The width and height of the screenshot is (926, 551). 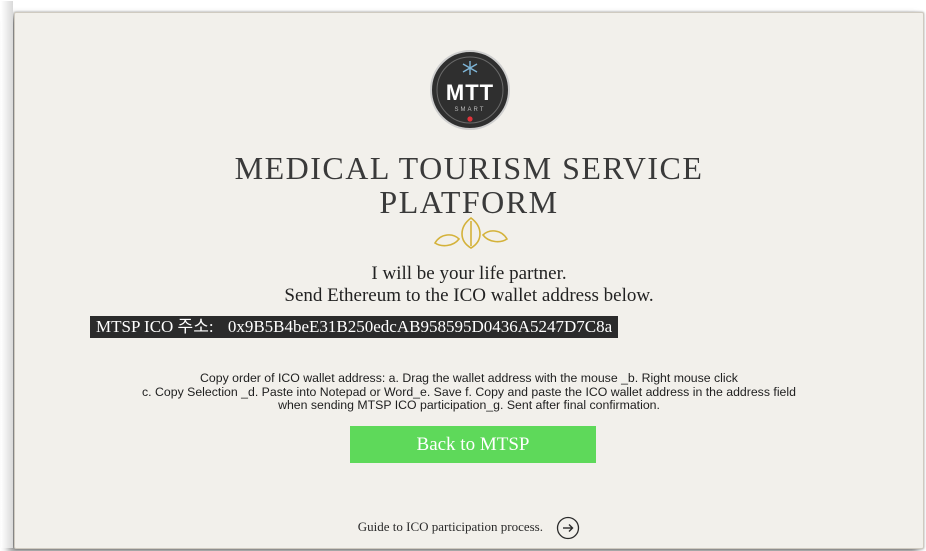 What do you see at coordinates (470, 110) in the screenshot?
I see `logo-sub-text: SMART` at bounding box center [470, 110].